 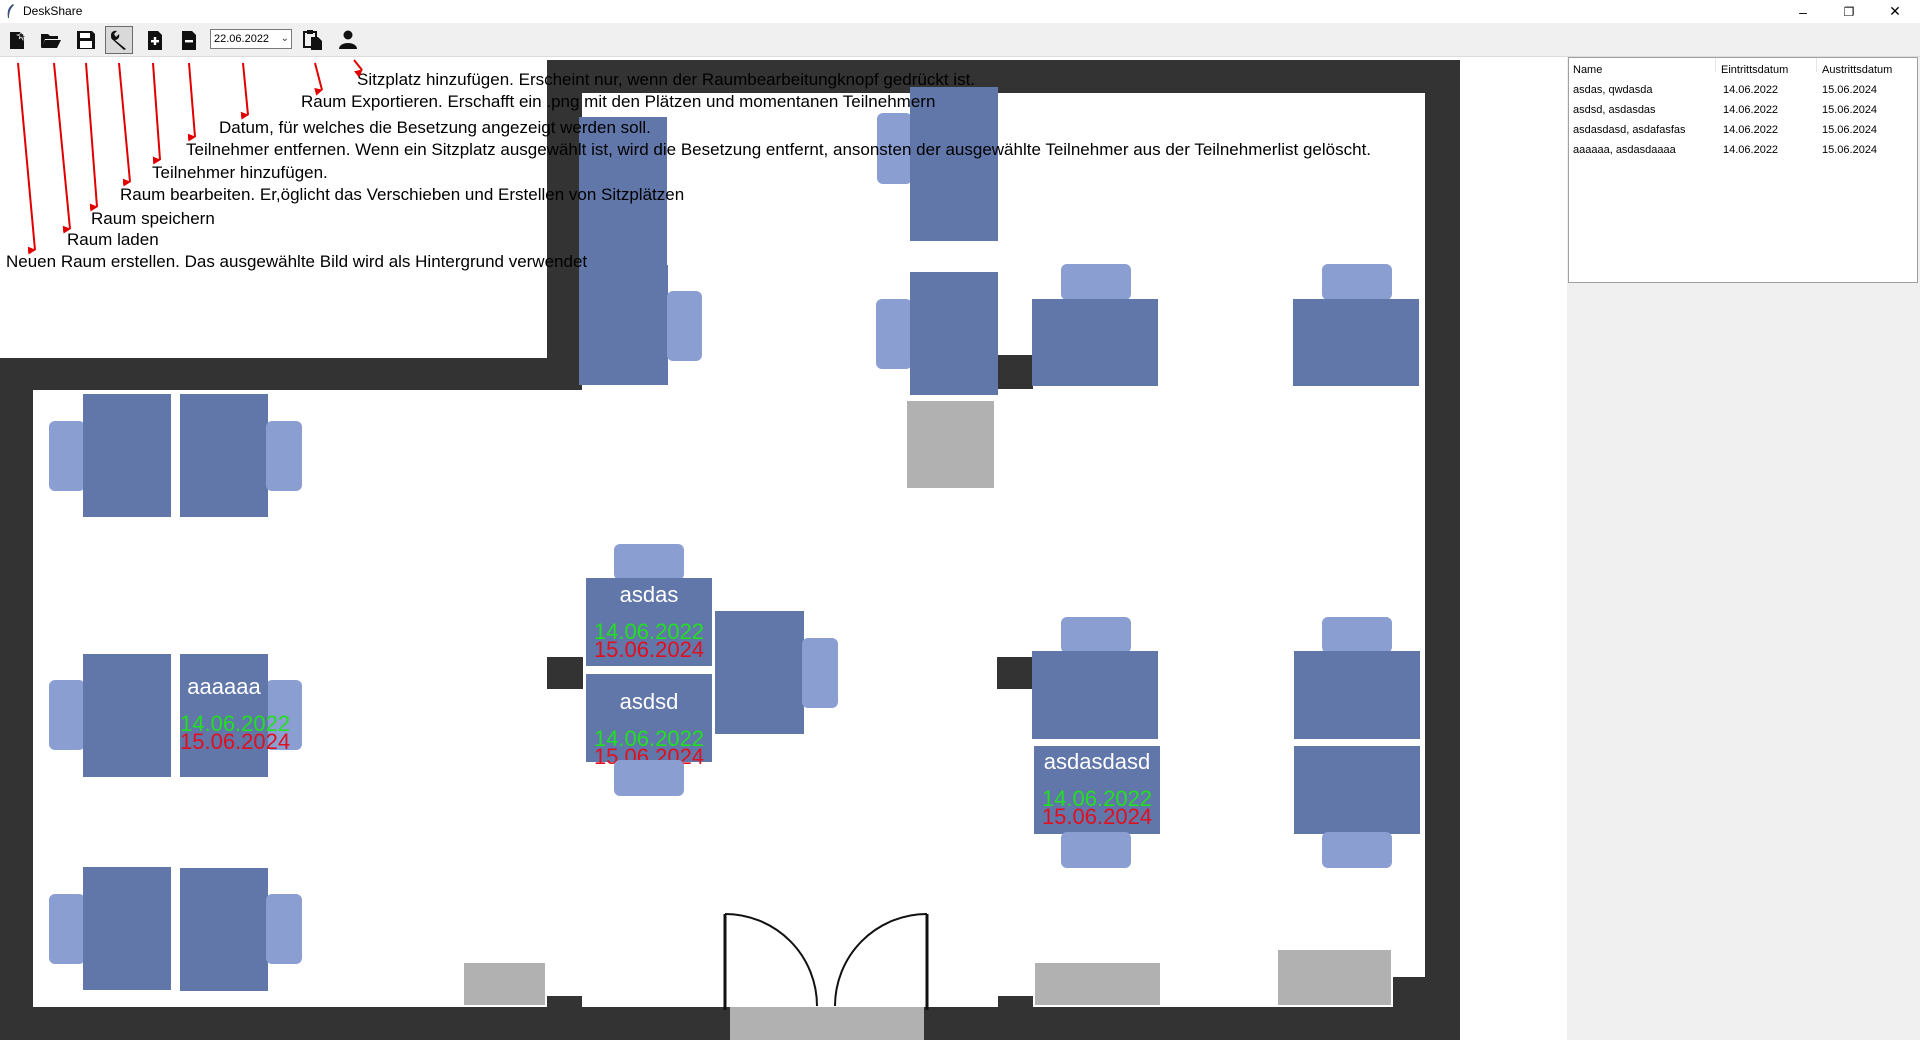 I want to click on door-icon, so click(x=826, y=961).